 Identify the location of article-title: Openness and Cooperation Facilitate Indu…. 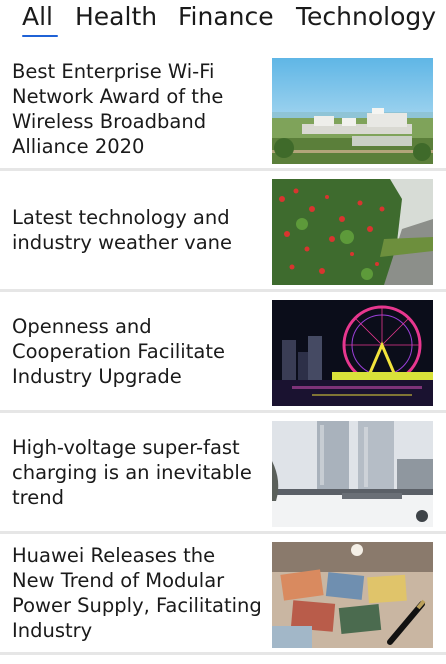
(118, 351).